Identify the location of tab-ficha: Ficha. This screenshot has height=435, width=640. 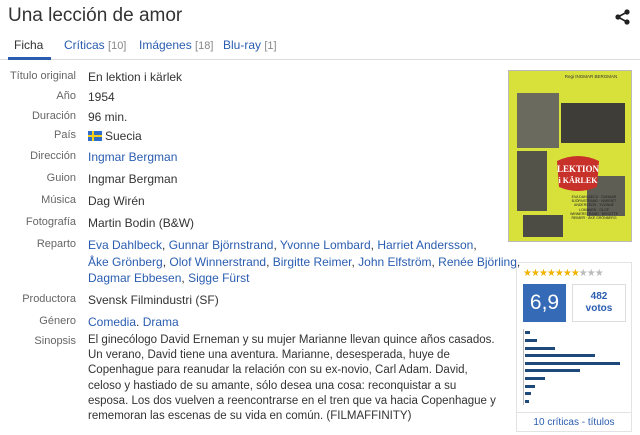
(28, 45).